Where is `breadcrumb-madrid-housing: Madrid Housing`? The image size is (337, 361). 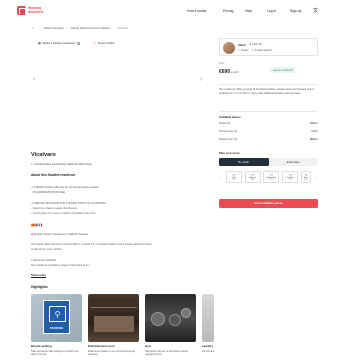 breadcrumb-madrid-housing: Madrid Housing is located at coordinates (54, 28).